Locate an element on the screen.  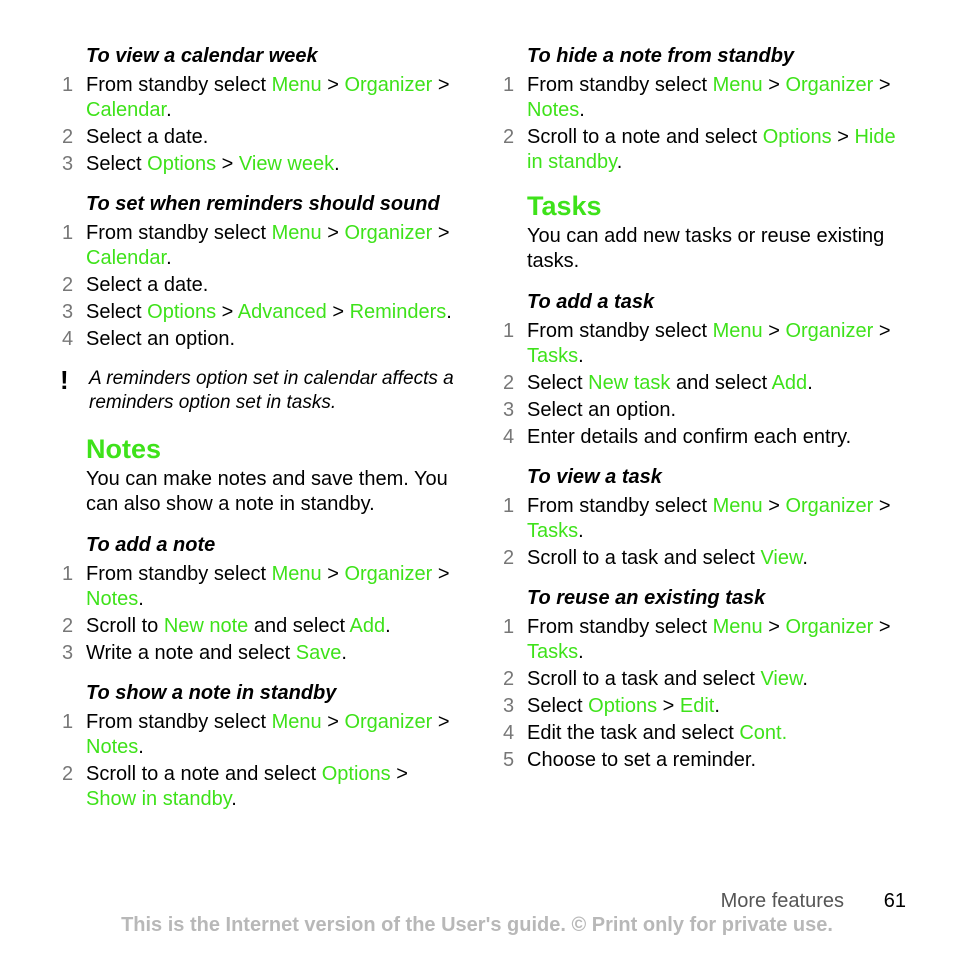
menu-path-term: Advanced is located at coordinates (282, 312).